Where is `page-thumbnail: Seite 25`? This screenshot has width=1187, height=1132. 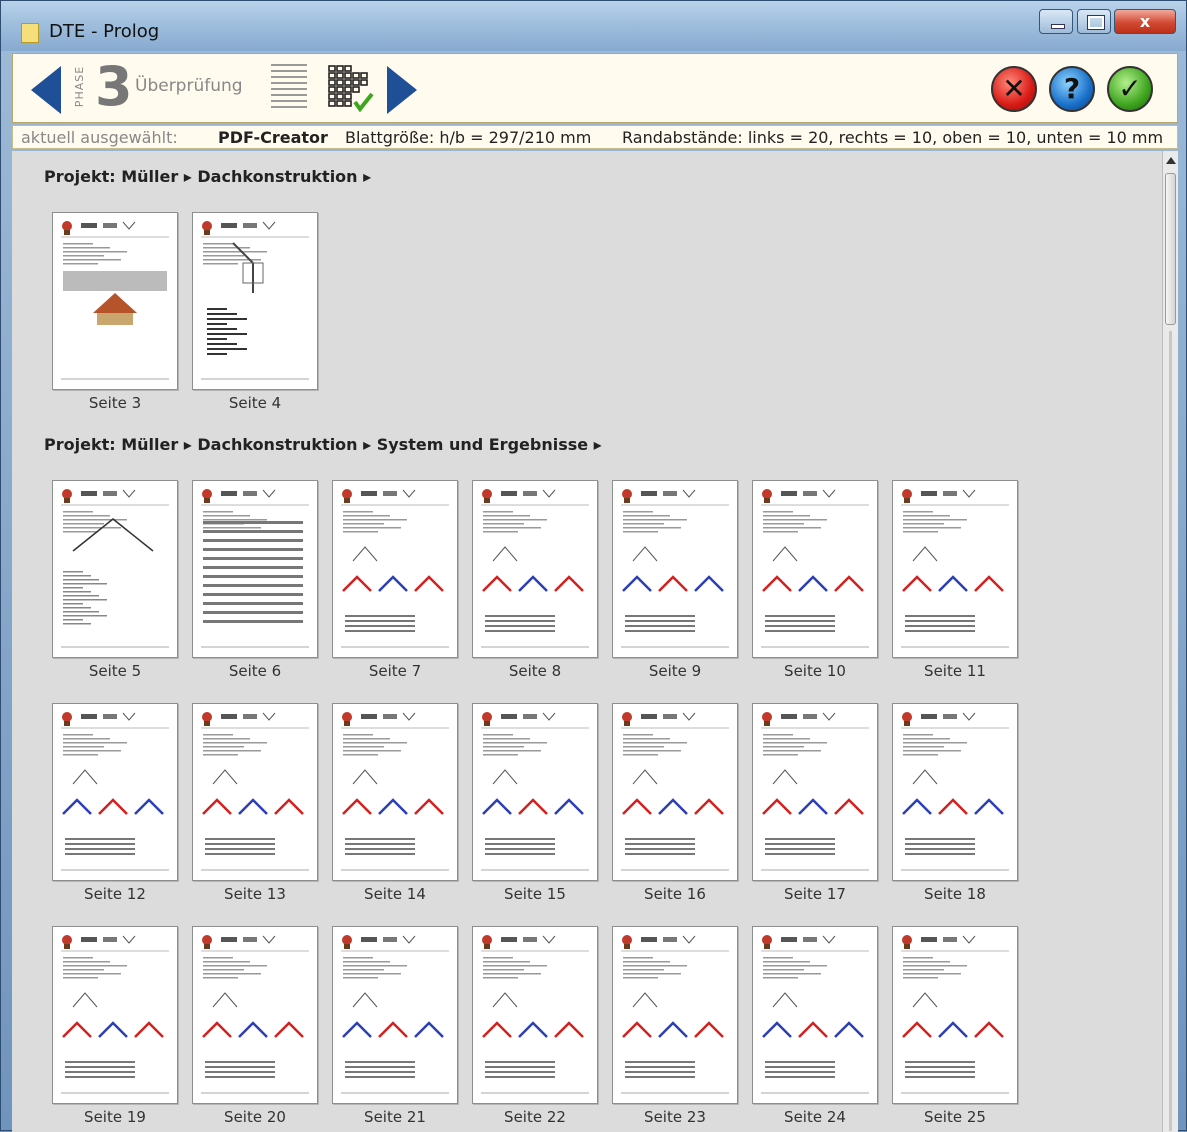 page-thumbnail: Seite 25 is located at coordinates (955, 1029).